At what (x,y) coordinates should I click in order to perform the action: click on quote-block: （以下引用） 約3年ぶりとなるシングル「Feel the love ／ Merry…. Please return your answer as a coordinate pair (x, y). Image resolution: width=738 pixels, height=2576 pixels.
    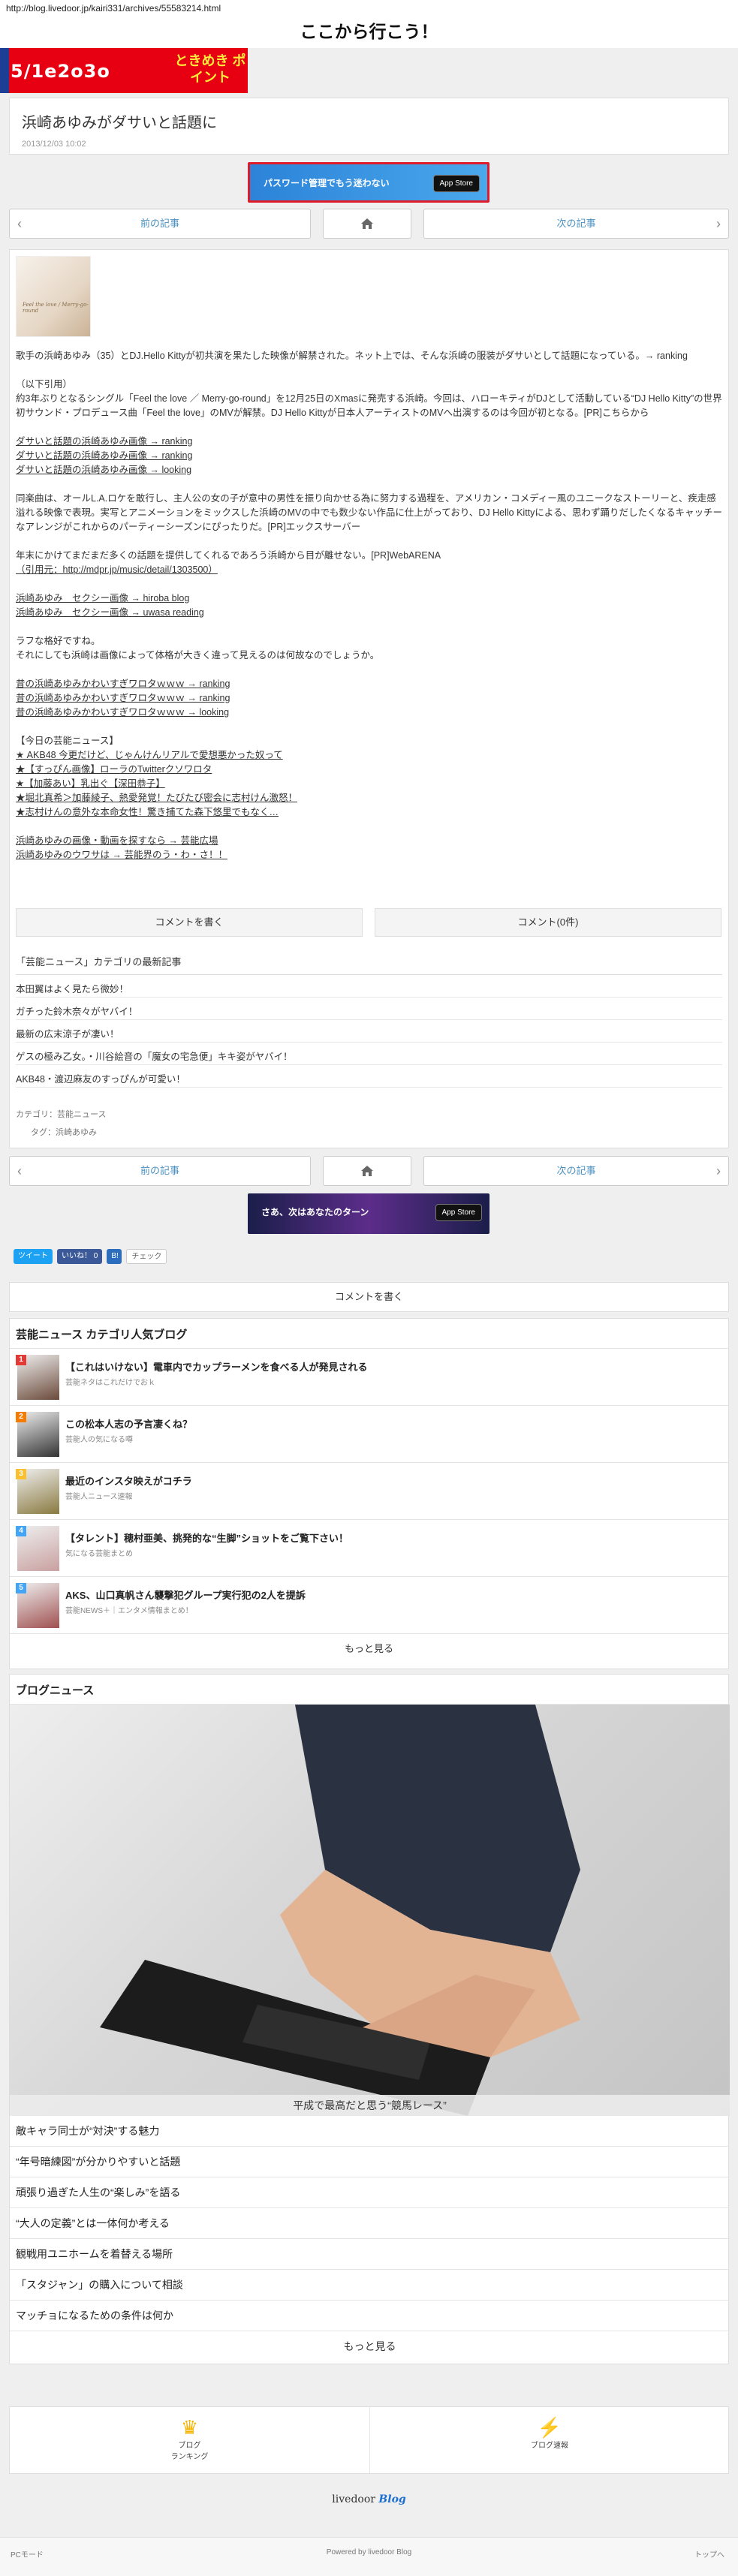
    Looking at the image, I should click on (370, 399).